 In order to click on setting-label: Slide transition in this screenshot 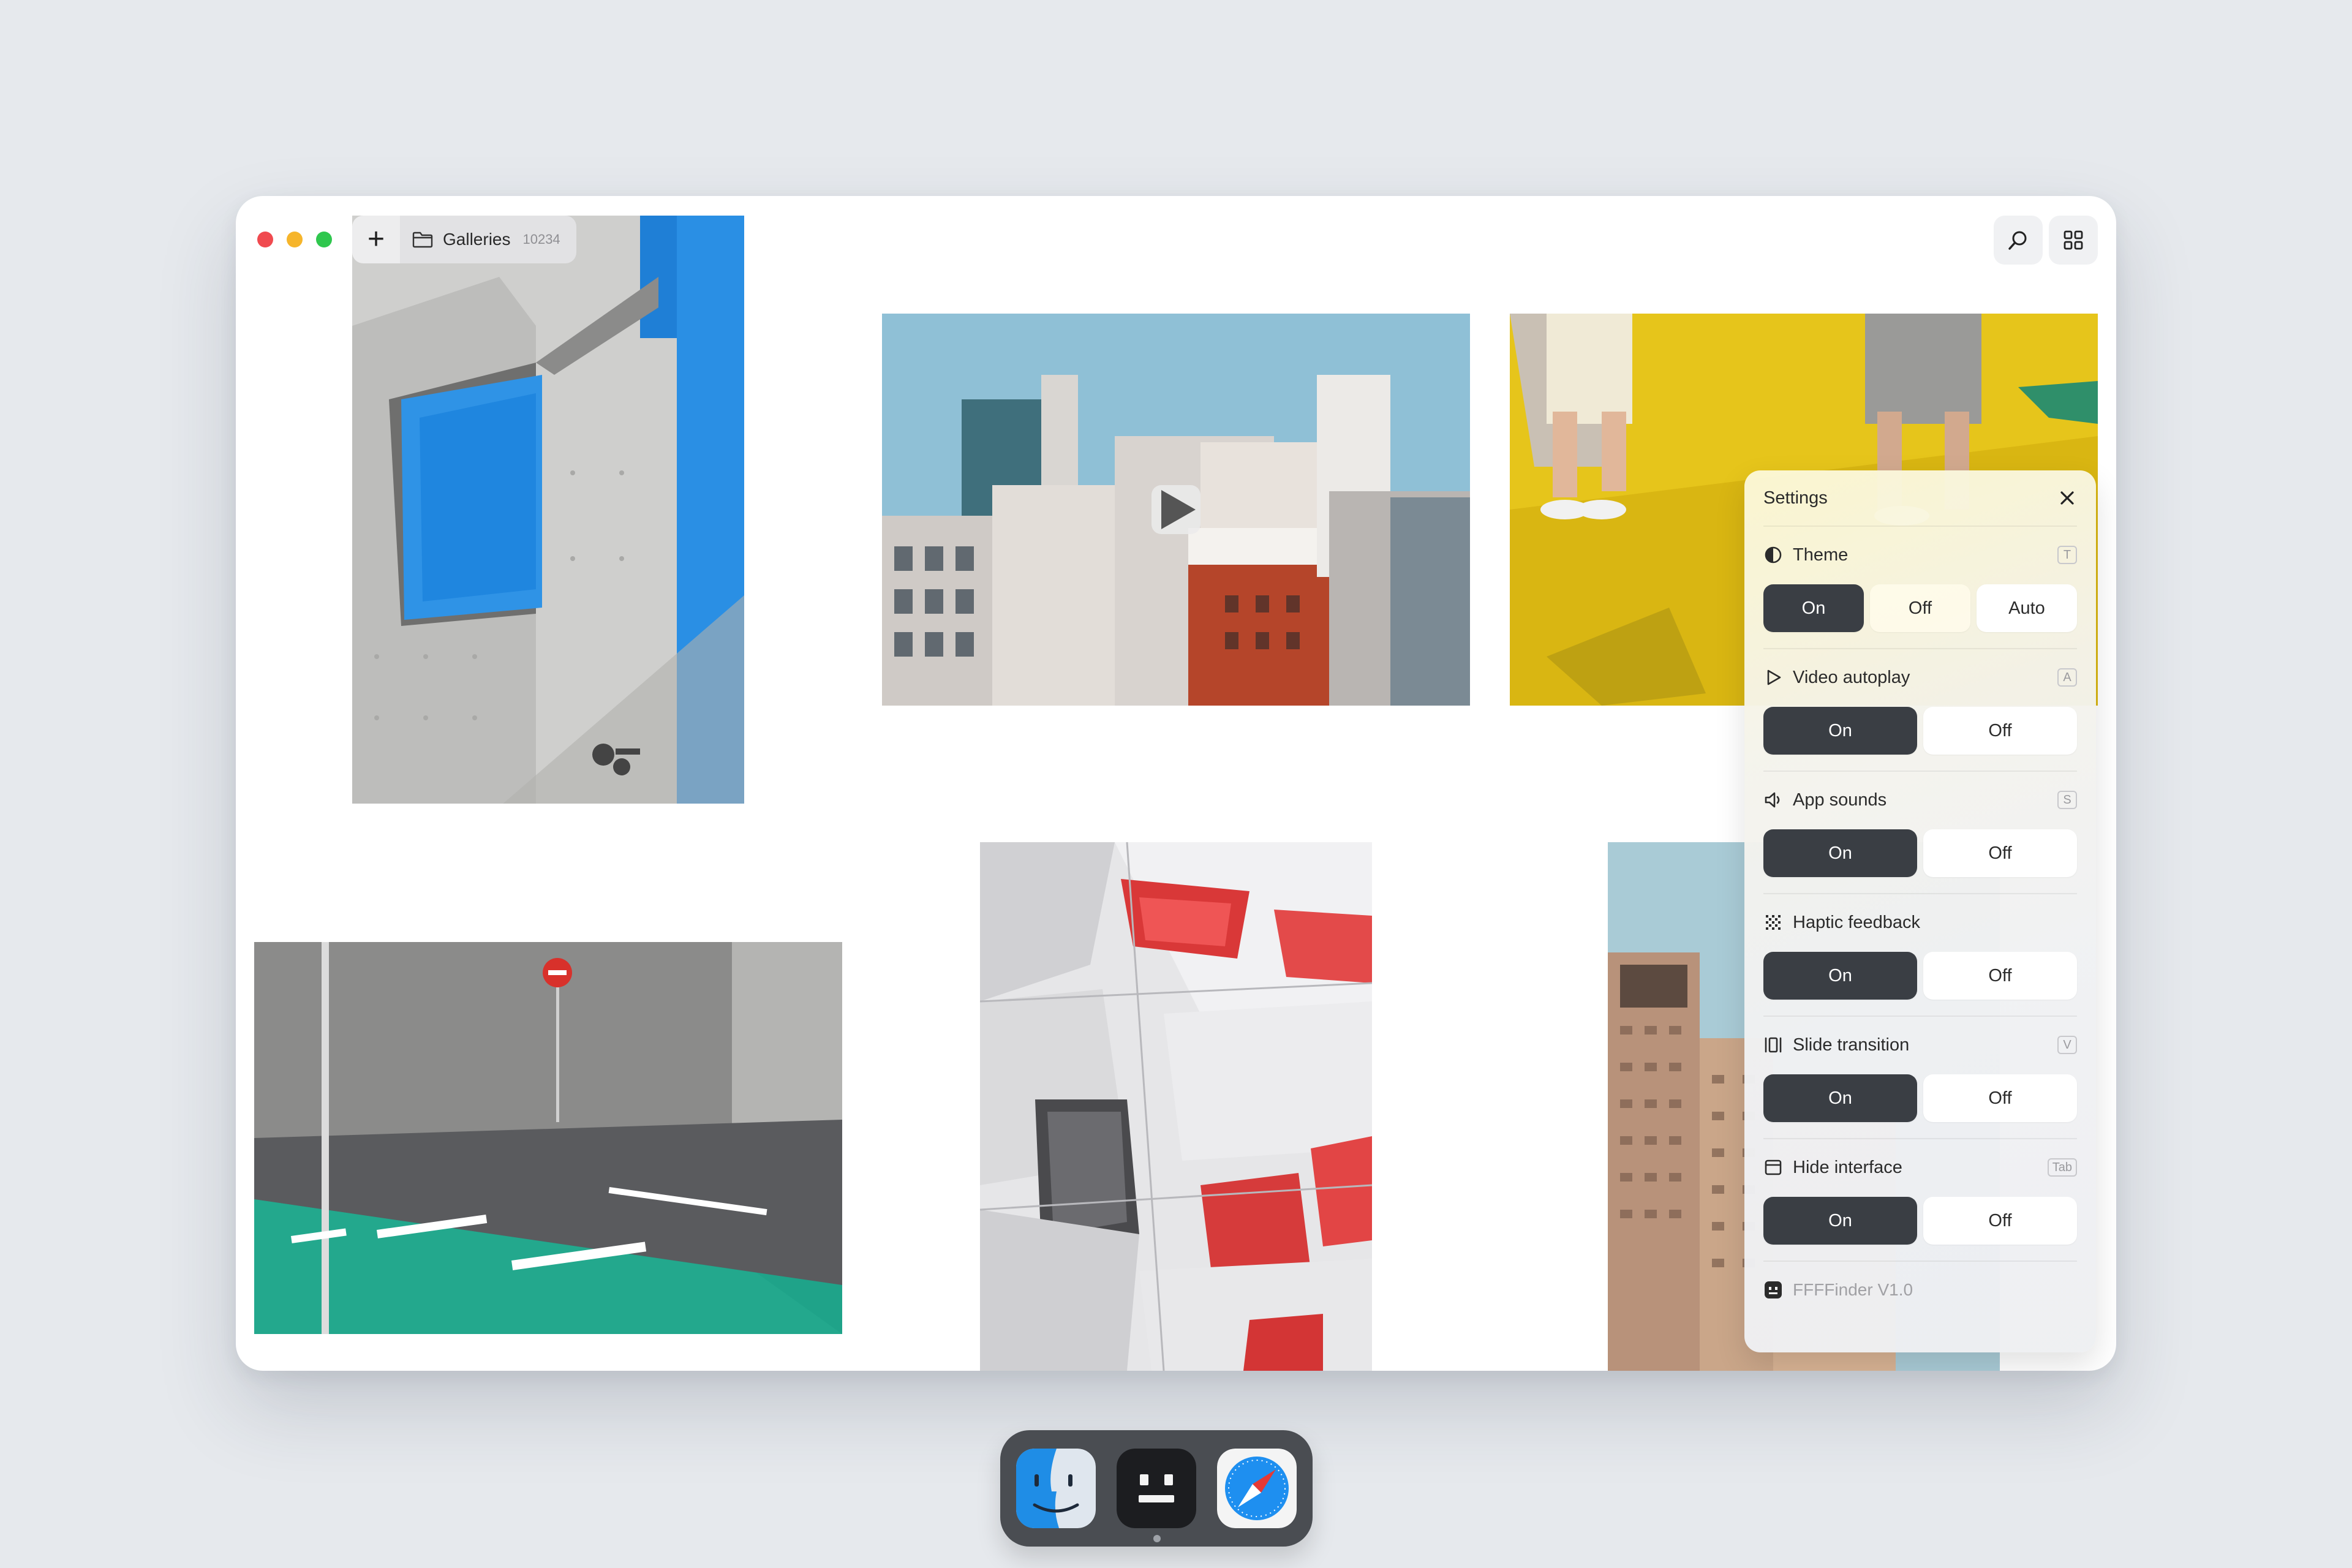, I will do `click(1852, 1045)`.